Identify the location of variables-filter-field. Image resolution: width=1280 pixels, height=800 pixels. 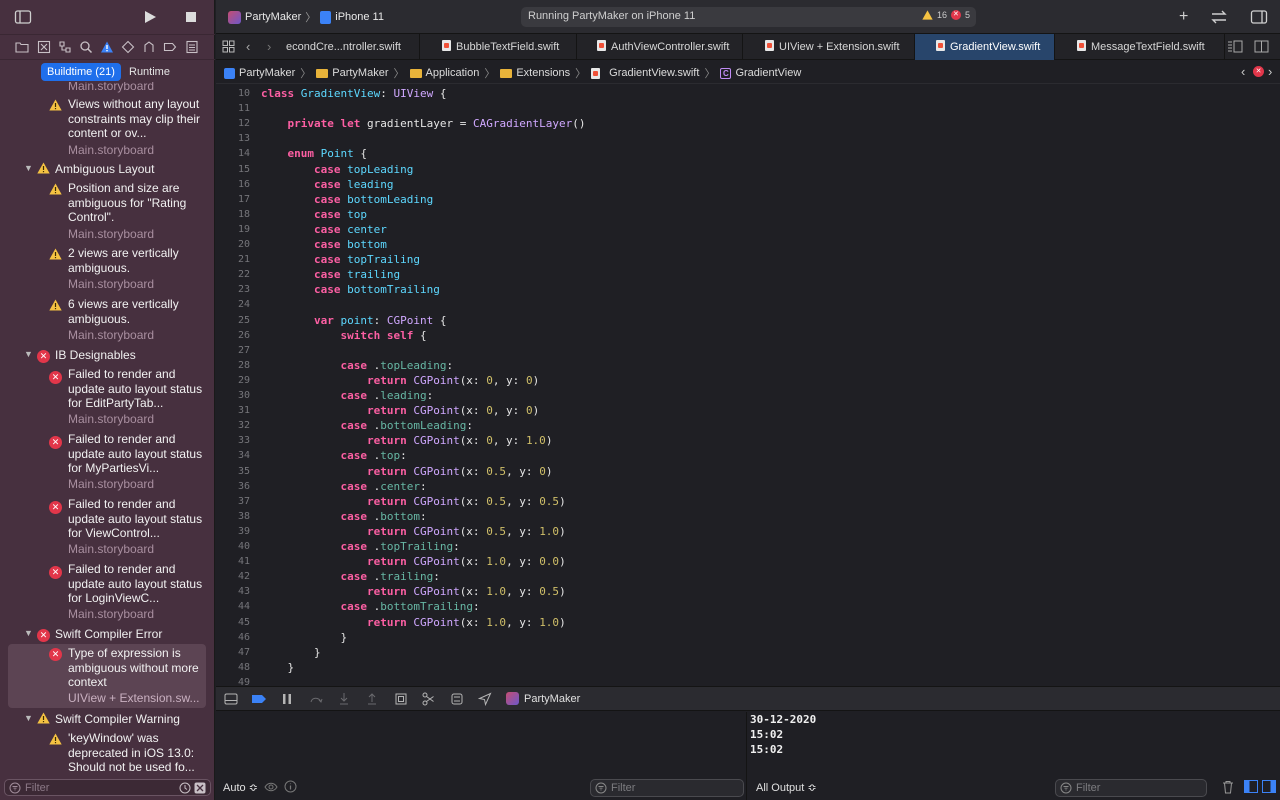
(667, 788).